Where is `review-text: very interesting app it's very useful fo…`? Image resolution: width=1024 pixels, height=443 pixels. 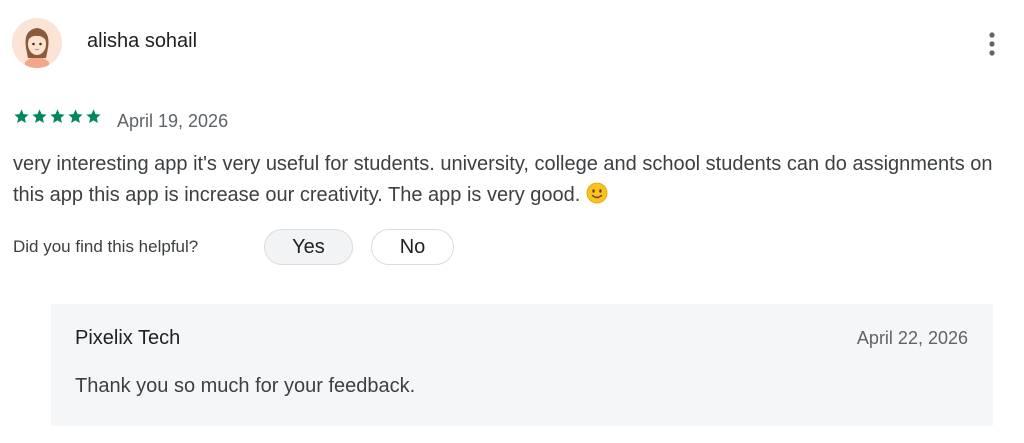 review-text: very interesting app it's very useful fo… is located at coordinates (508, 181).